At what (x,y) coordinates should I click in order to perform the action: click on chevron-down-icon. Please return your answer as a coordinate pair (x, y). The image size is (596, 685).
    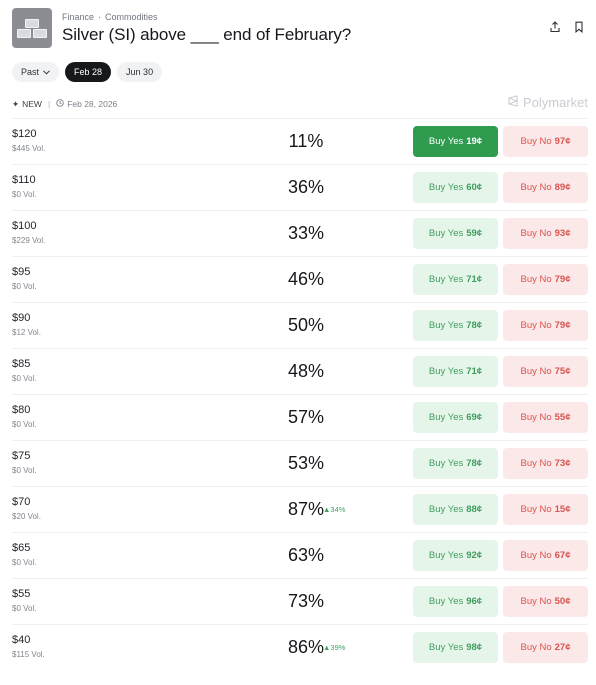
    Looking at the image, I should click on (46, 72).